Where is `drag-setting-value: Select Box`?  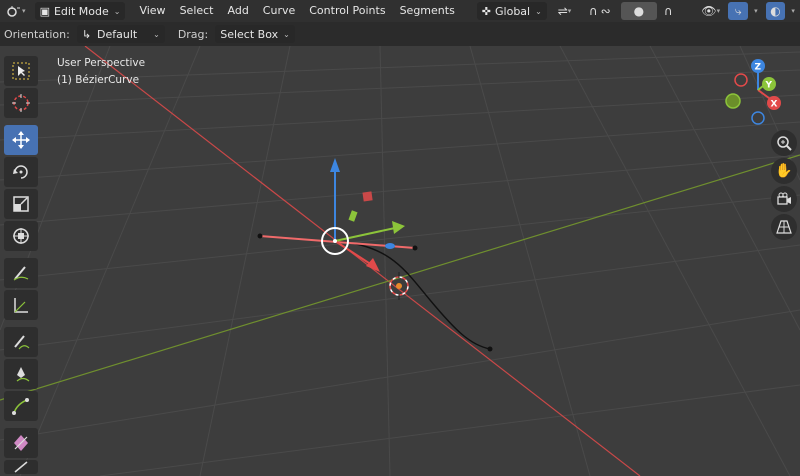
drag-setting-value: Select Box is located at coordinates (249, 34).